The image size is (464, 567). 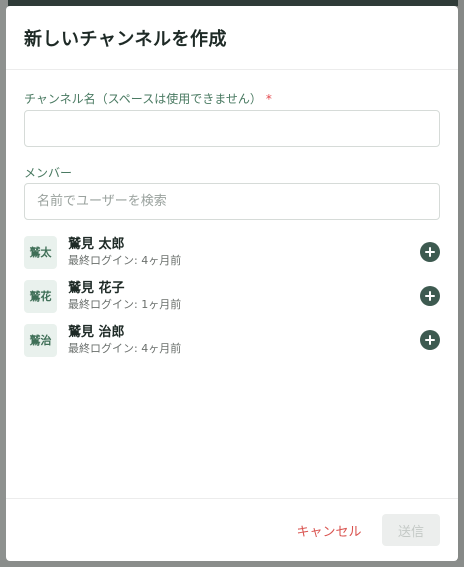 What do you see at coordinates (232, 529) in the screenshot?
I see `modal-footer: キャンセル 送信` at bounding box center [232, 529].